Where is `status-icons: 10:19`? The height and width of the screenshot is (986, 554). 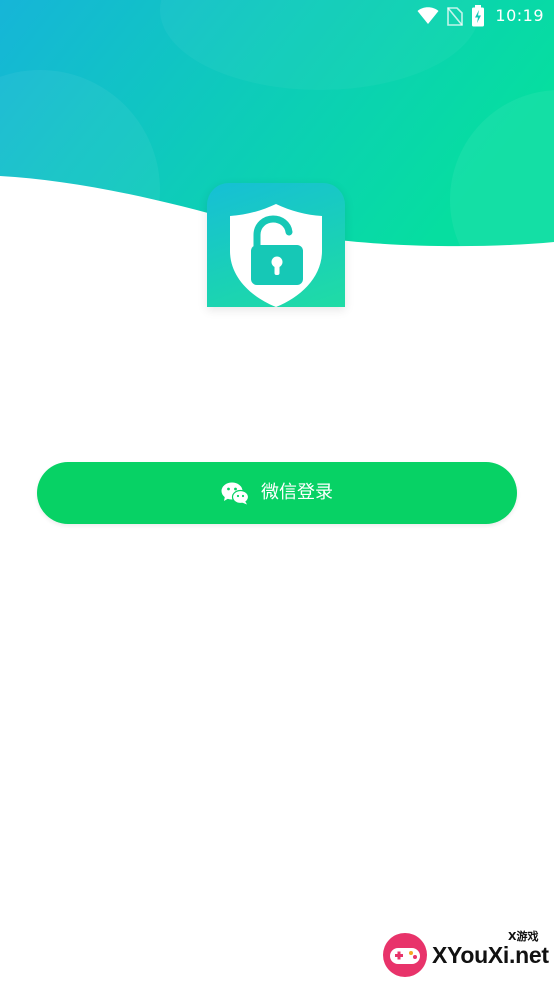 status-icons: 10:19 is located at coordinates (480, 16).